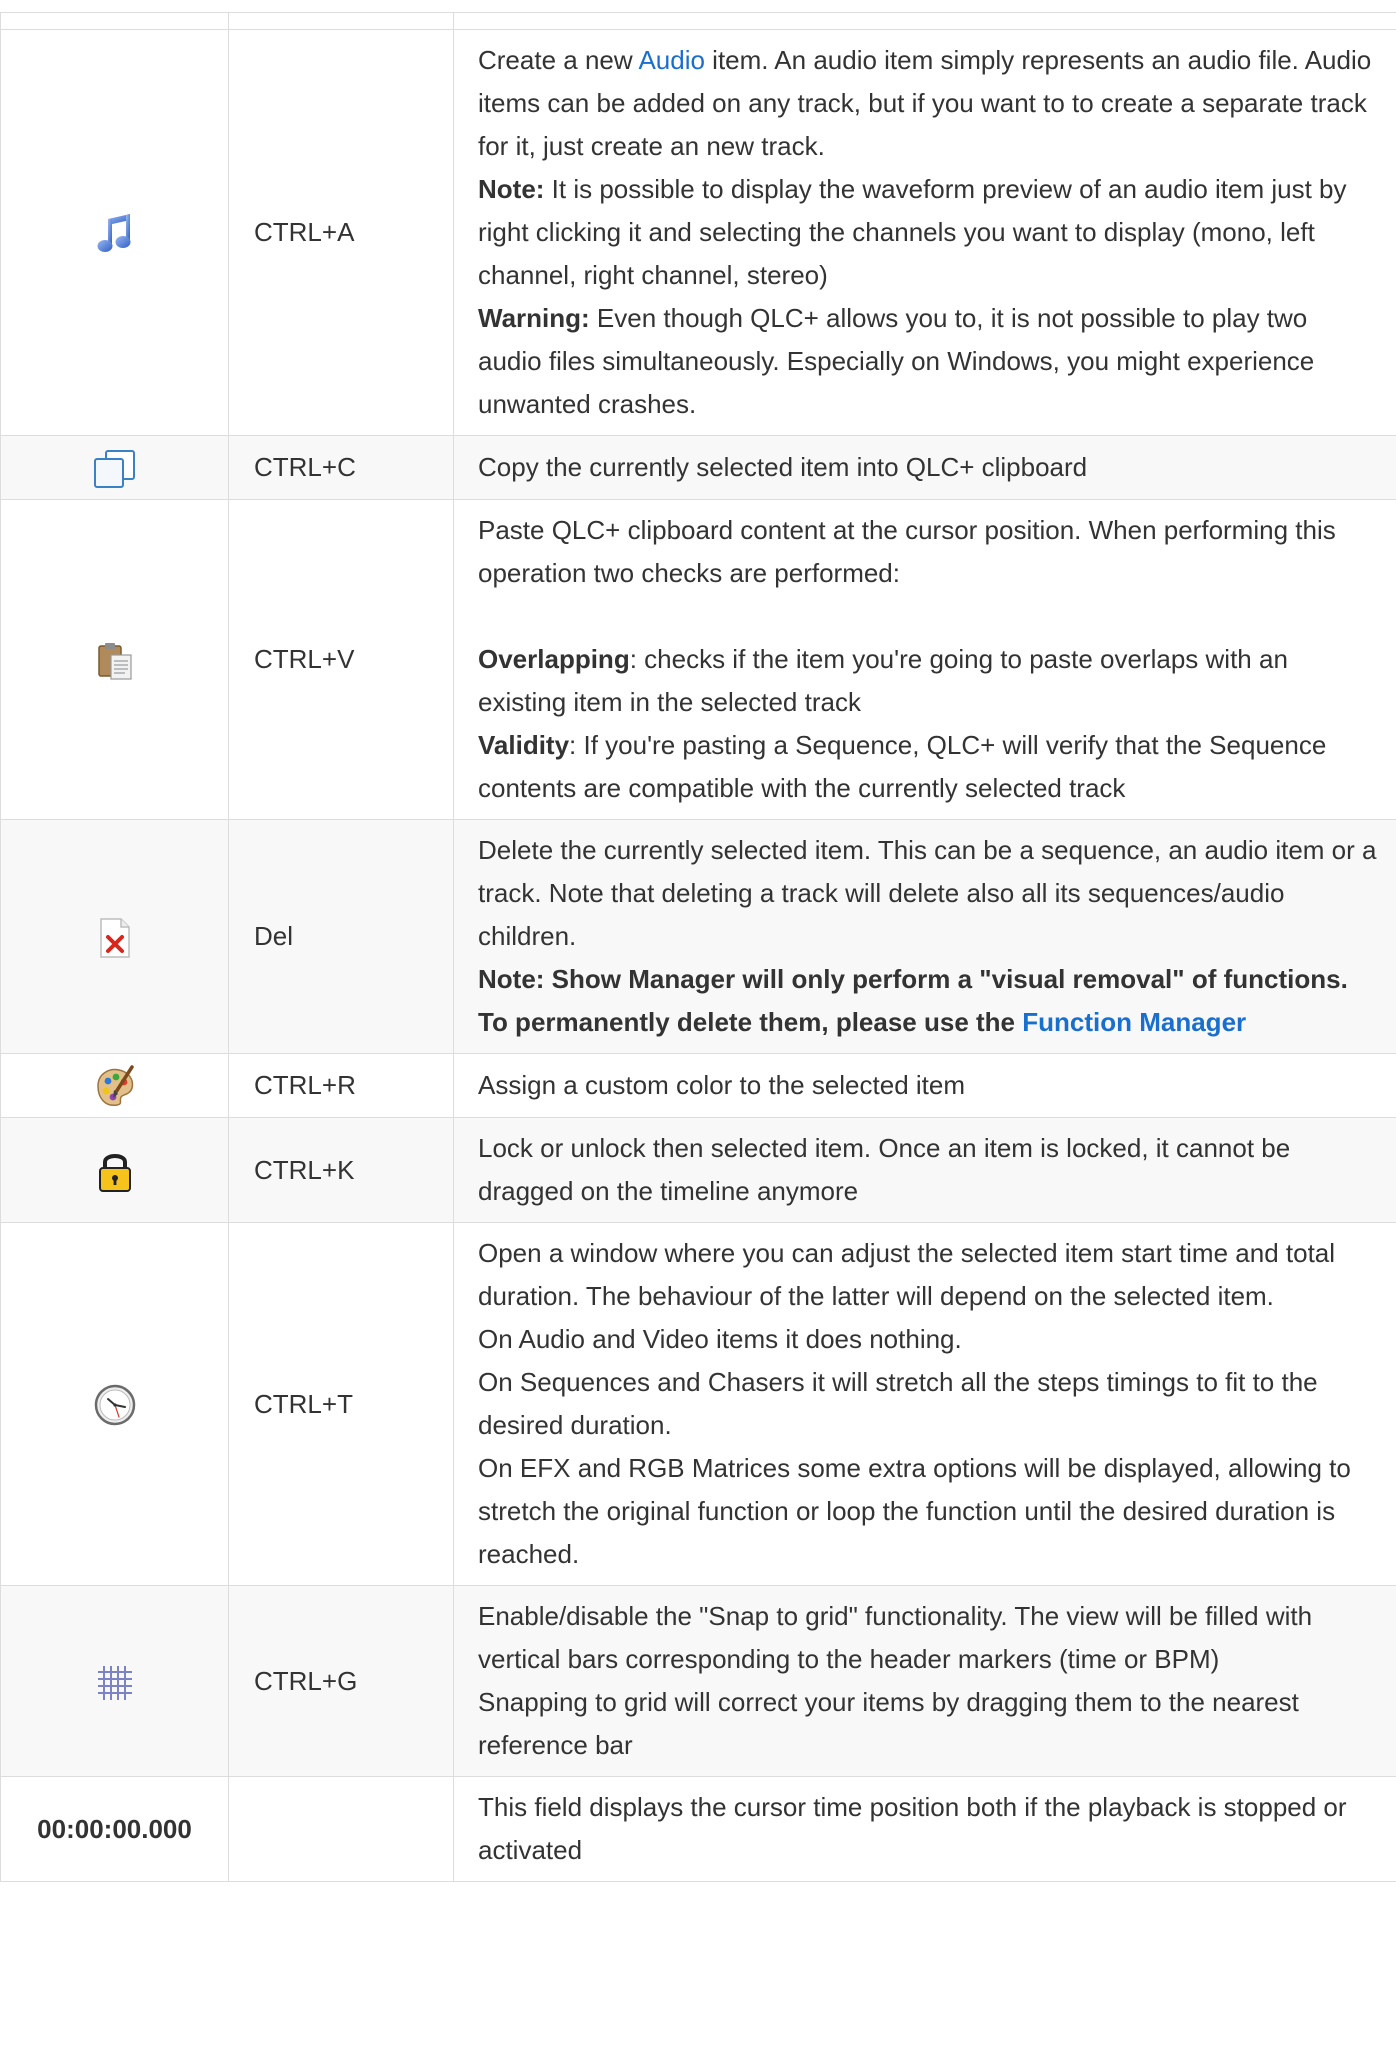 The height and width of the screenshot is (2050, 1396). Describe the element at coordinates (1134, 1022) in the screenshot. I see `function-manager-link: Function Manager` at that location.